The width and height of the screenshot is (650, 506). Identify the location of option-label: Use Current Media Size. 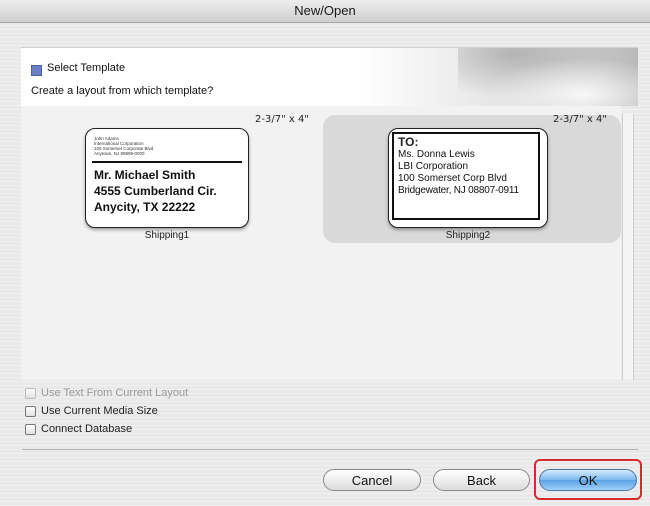
(99, 411).